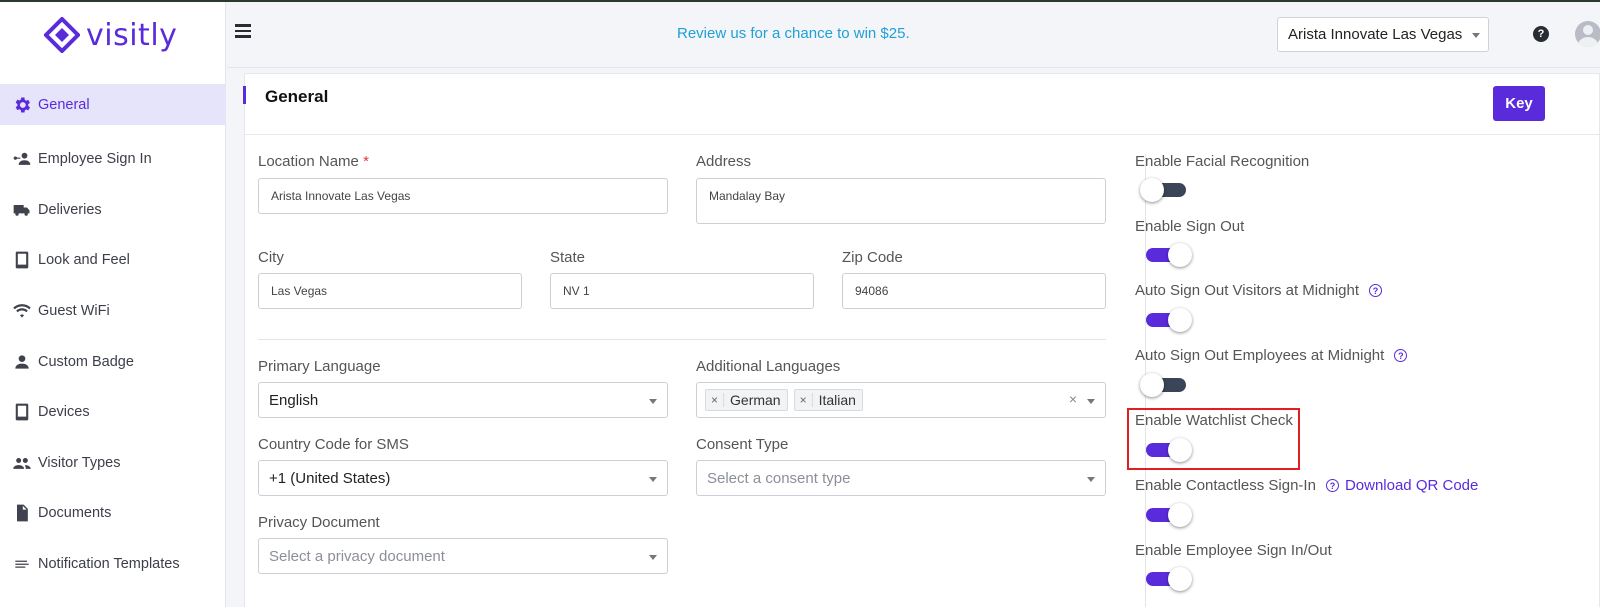 The width and height of the screenshot is (1600, 607). Describe the element at coordinates (62, 35) in the screenshot. I see `visitly-logo-icon` at that location.